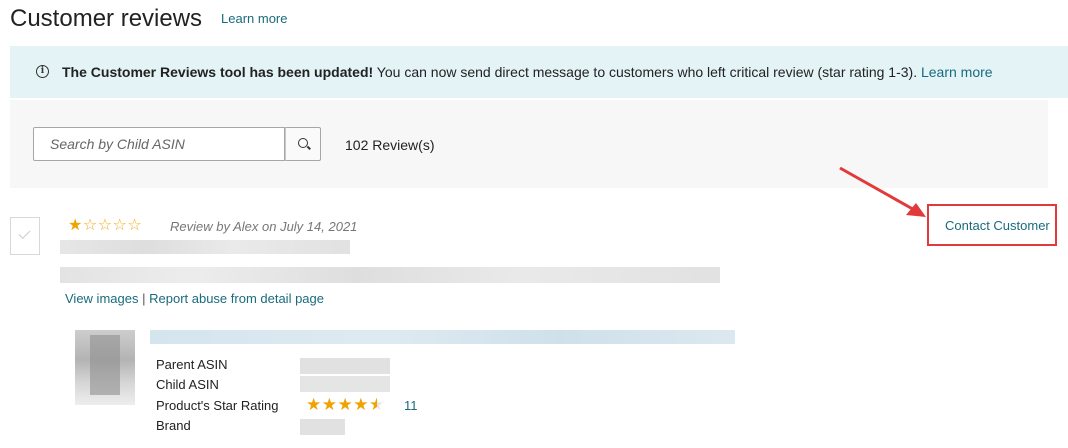 The height and width of the screenshot is (448, 1068). Describe the element at coordinates (322, 427) in the screenshot. I see `redacted-brand` at that location.